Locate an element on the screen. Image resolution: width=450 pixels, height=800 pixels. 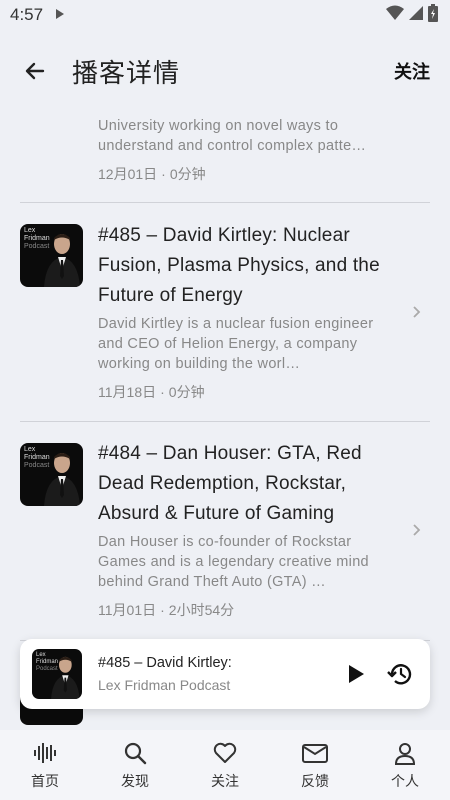
app-bar: 播客详情 关注 is located at coordinates (225, 71).